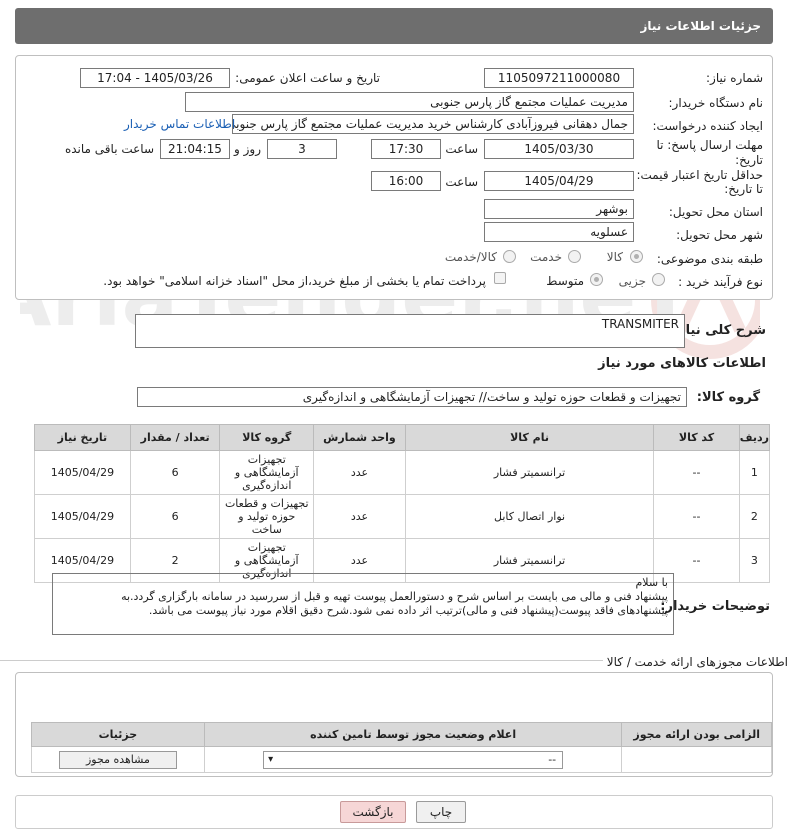 This screenshot has height=839, width=788. Describe the element at coordinates (559, 232) in the screenshot. I see `city-field: عسلویه` at that location.